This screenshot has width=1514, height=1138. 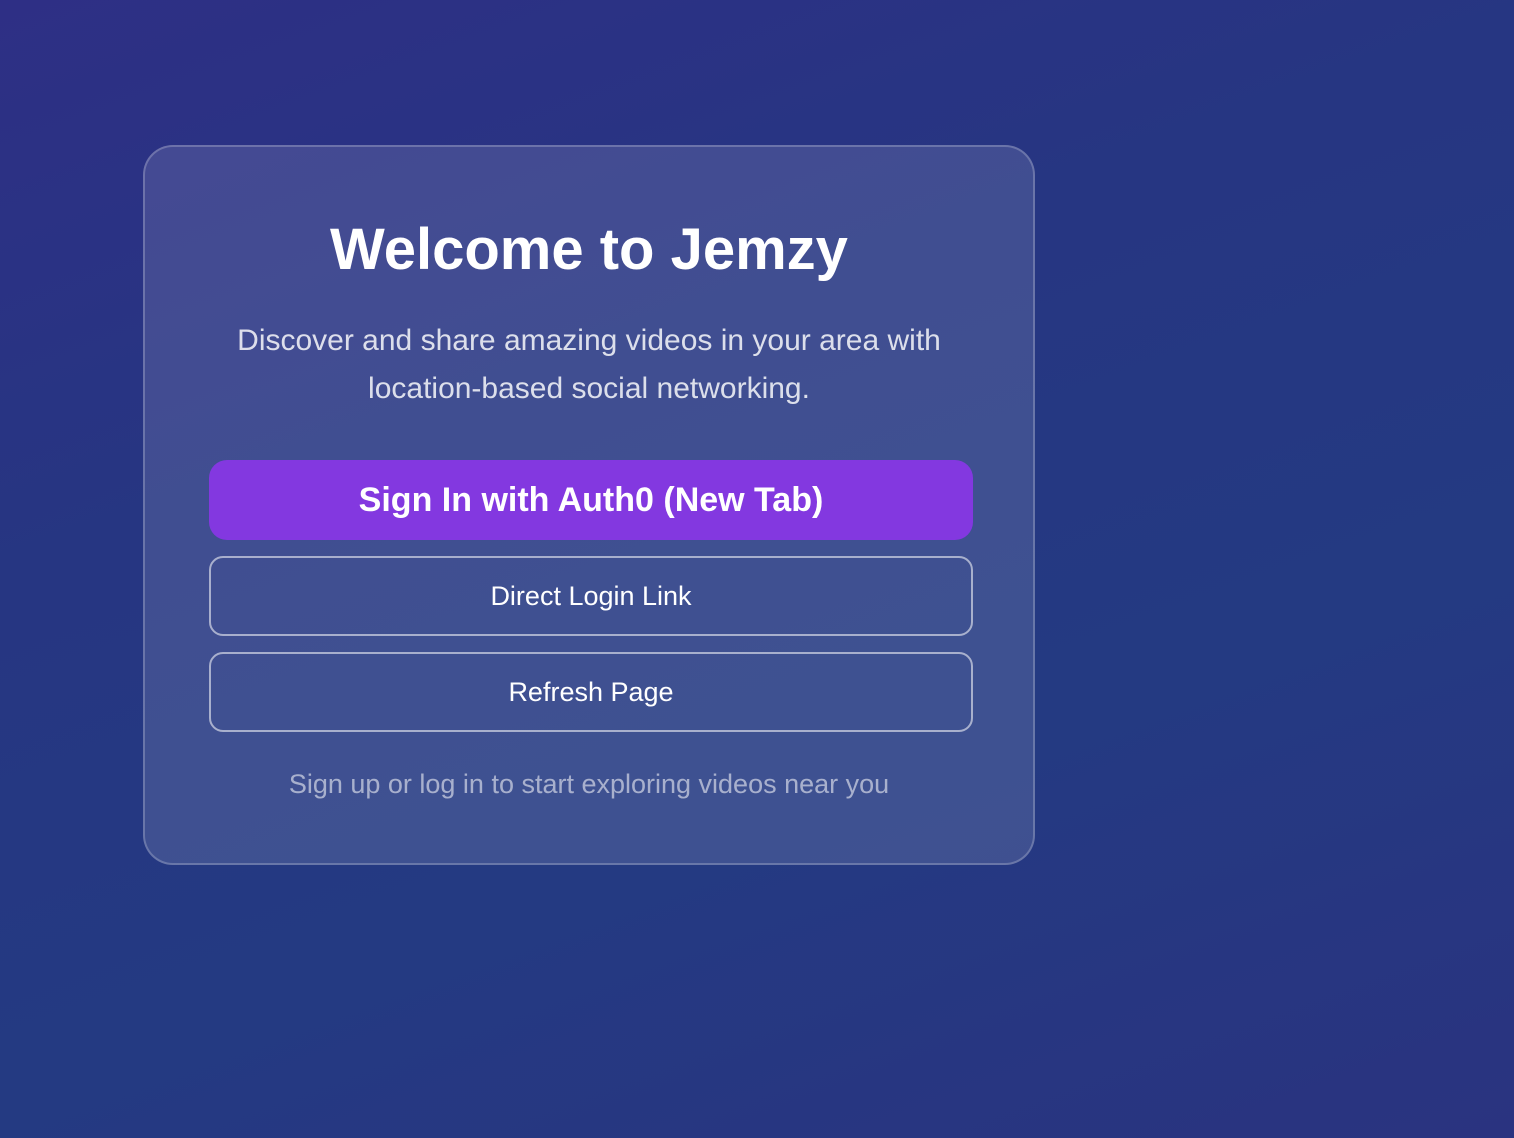 I want to click on page-title: Welcome to Jemzy, so click(x=589, y=249).